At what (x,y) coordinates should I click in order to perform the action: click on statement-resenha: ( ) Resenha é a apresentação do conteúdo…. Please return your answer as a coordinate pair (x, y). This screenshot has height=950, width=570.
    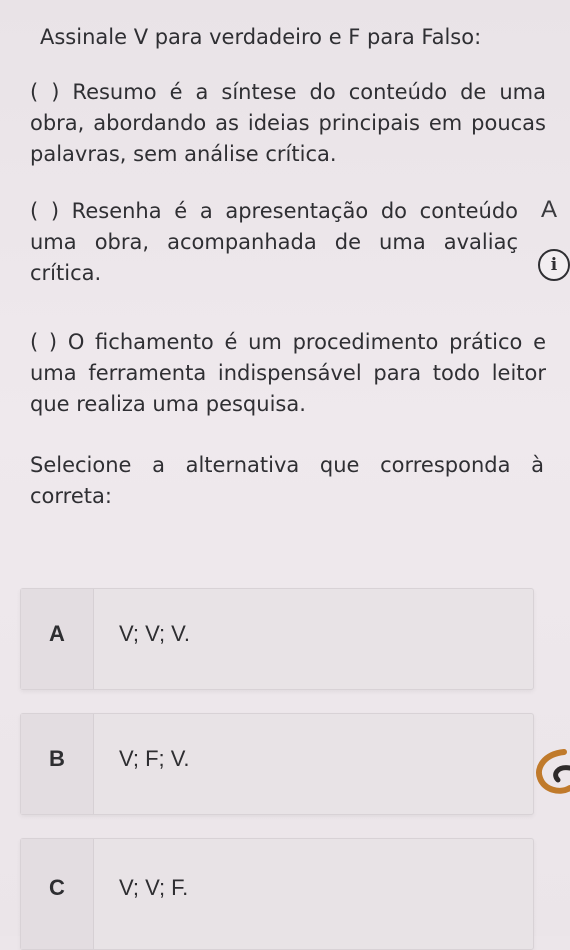
    Looking at the image, I should click on (274, 242).